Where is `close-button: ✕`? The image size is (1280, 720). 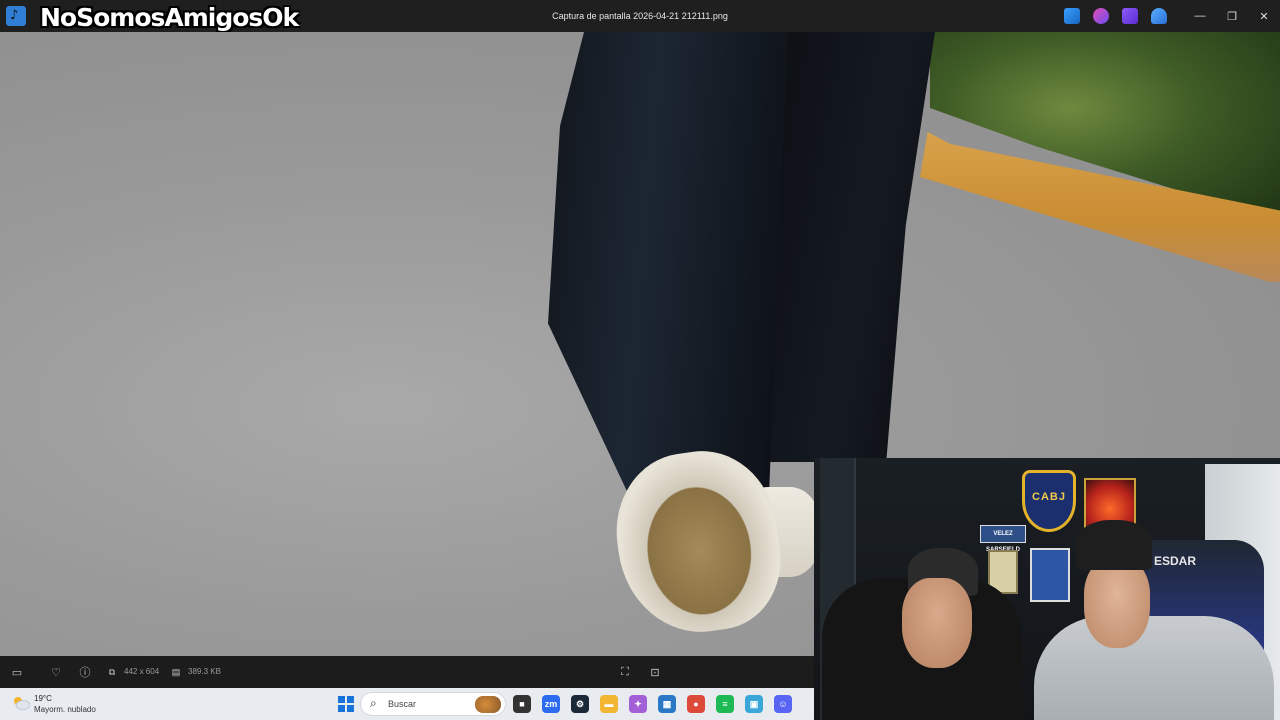 close-button: ✕ is located at coordinates (1264, 16).